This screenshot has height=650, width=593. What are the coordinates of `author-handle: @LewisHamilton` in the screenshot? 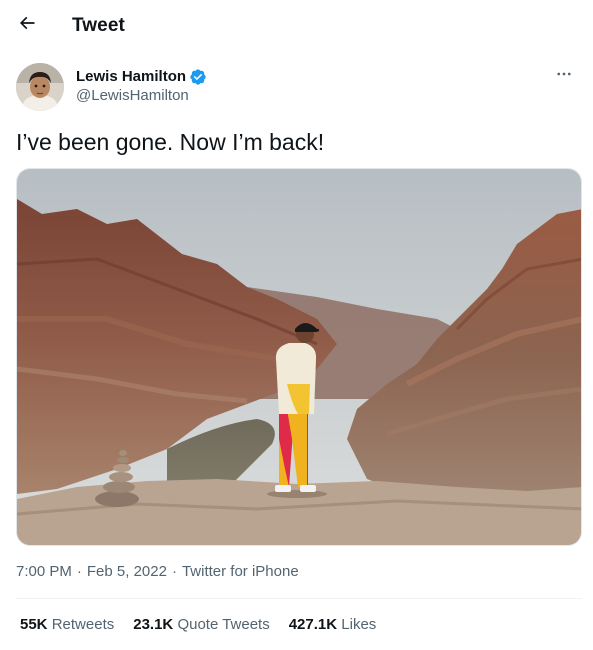 It's located at (141, 96).